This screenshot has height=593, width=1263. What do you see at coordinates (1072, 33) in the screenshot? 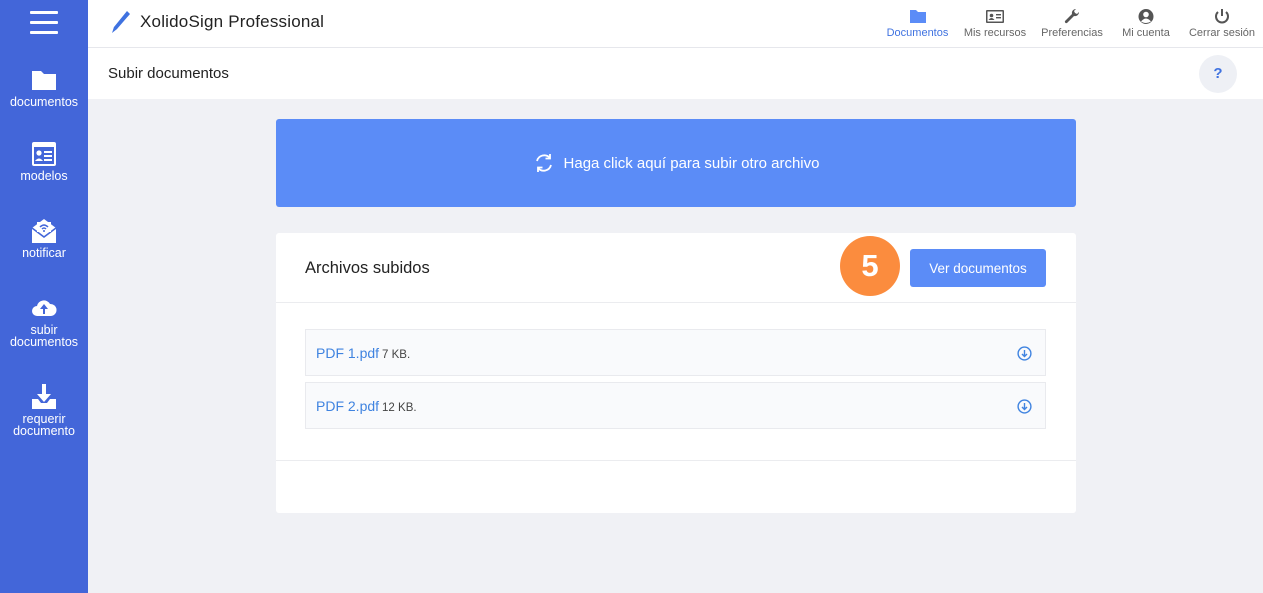
I see `top-nav-label: Preferencias` at bounding box center [1072, 33].